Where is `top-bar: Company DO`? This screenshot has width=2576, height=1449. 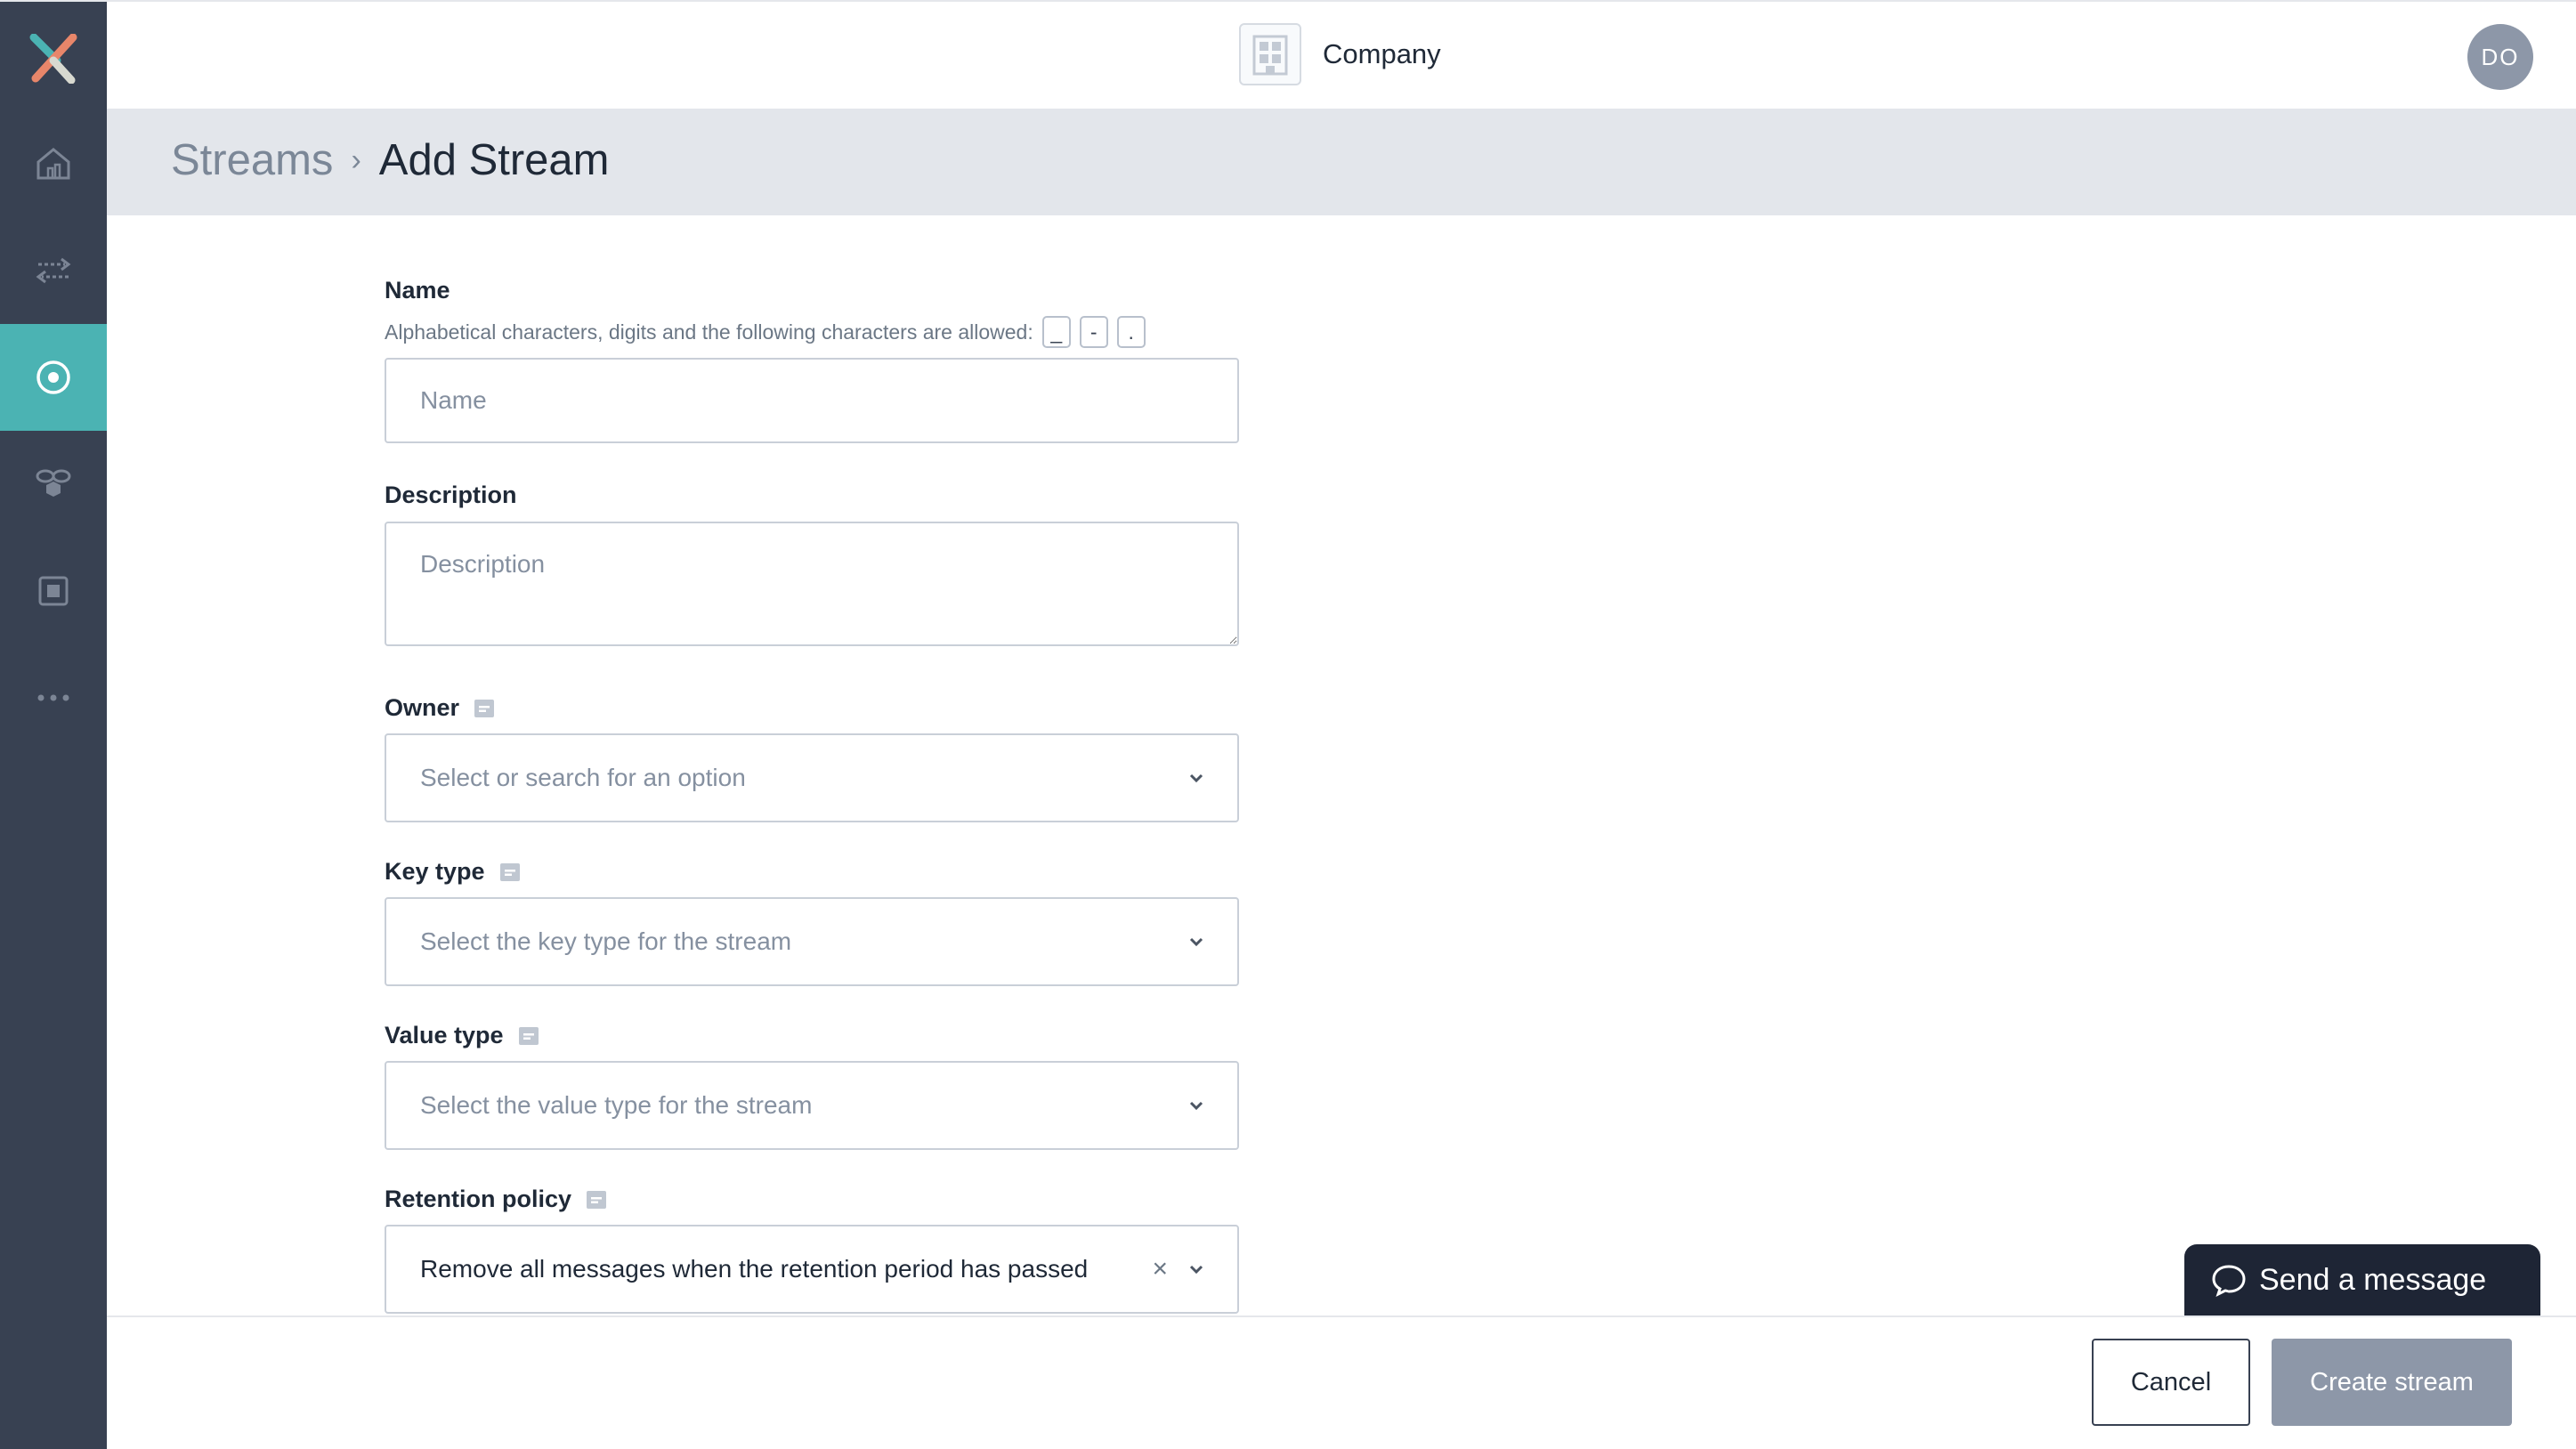 top-bar: Company DO is located at coordinates (1342, 55).